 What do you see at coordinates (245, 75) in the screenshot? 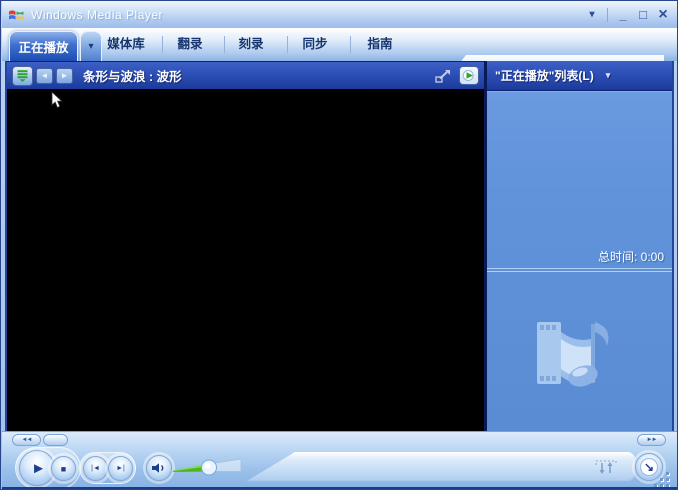
I see `visualization-toolbar: ◄ ► 条形与波浪 : 波形` at bounding box center [245, 75].